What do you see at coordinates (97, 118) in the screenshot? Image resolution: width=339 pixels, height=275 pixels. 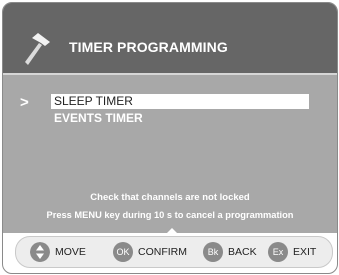 I see `menu-item-events-timer: EVENTS TIMER` at bounding box center [97, 118].